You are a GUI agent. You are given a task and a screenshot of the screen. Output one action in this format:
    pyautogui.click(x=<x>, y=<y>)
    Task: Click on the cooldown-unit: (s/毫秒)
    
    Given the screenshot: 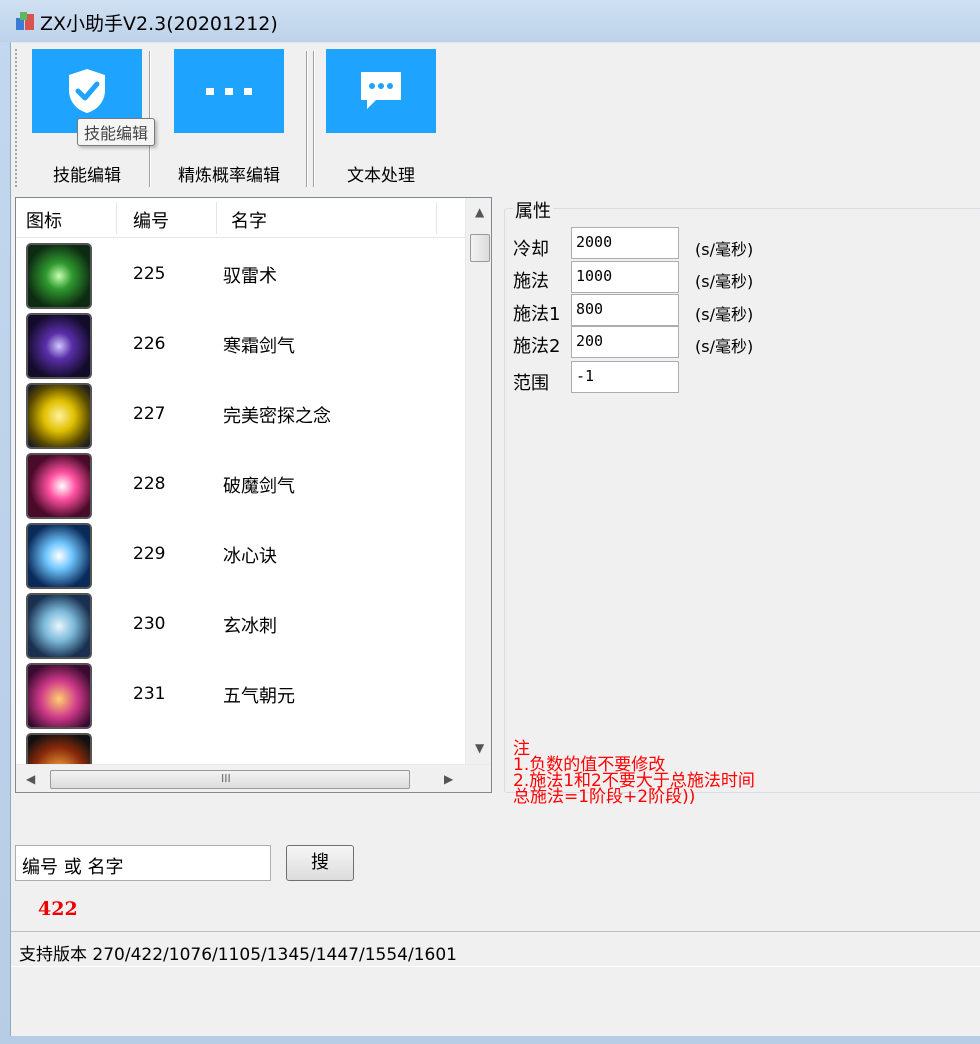 What is the action you would take?
    pyautogui.click(x=724, y=249)
    